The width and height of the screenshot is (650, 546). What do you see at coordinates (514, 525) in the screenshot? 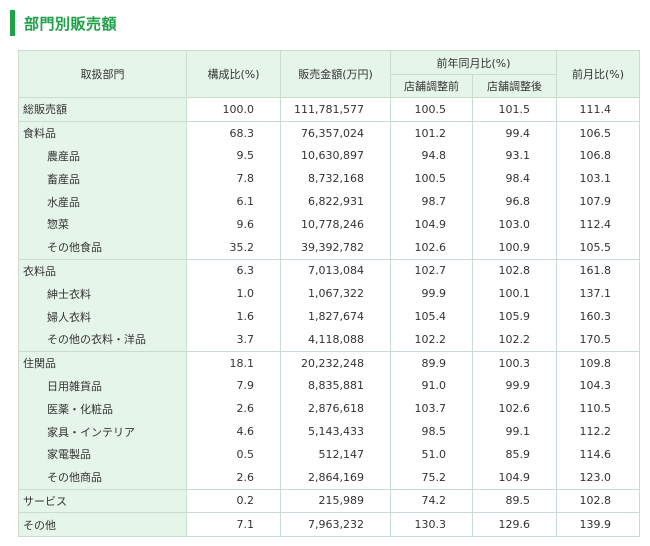
I see `cell-yoy-after: 129.6` at bounding box center [514, 525].